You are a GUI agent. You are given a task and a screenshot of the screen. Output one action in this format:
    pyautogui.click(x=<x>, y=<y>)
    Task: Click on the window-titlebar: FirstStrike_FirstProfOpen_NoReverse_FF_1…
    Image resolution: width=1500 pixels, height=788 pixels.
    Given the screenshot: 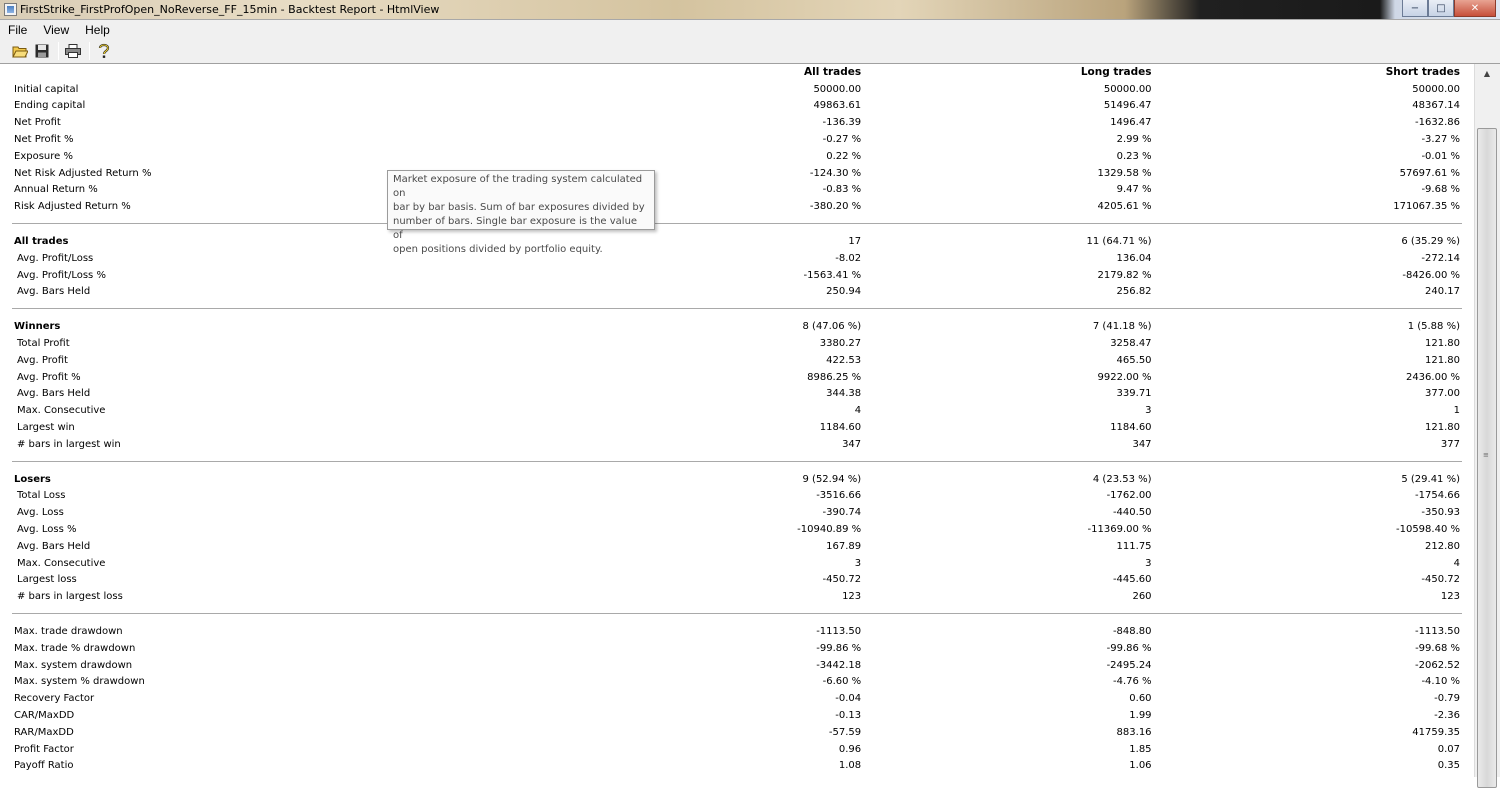 What is the action you would take?
    pyautogui.click(x=750, y=10)
    